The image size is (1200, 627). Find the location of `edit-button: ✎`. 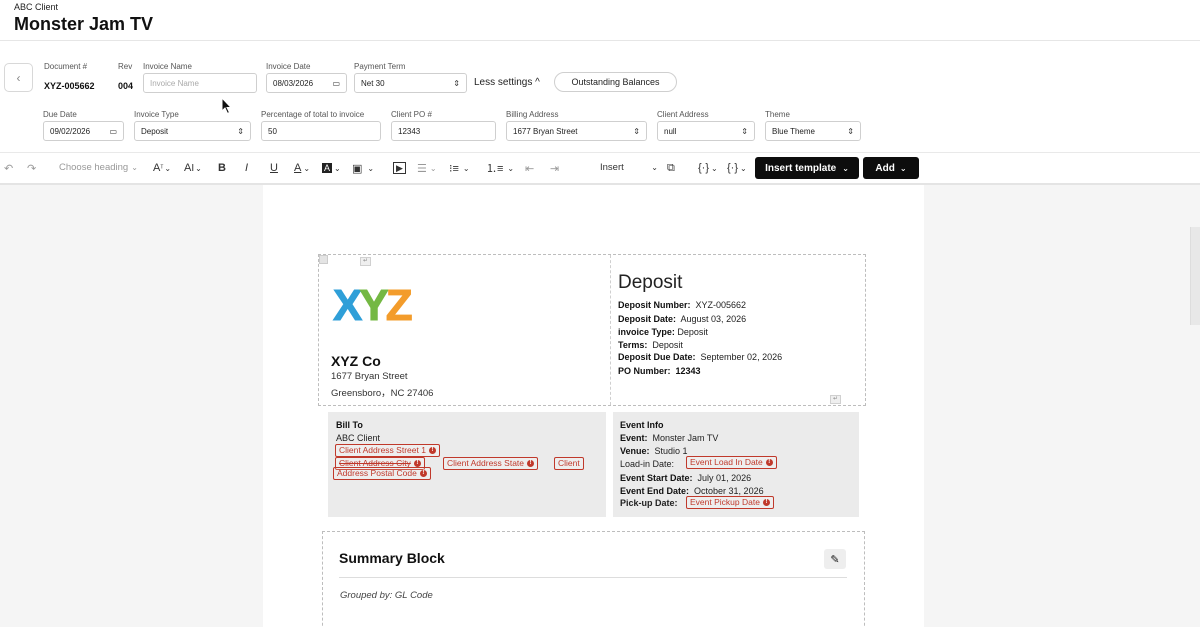

edit-button: ✎ is located at coordinates (835, 559).